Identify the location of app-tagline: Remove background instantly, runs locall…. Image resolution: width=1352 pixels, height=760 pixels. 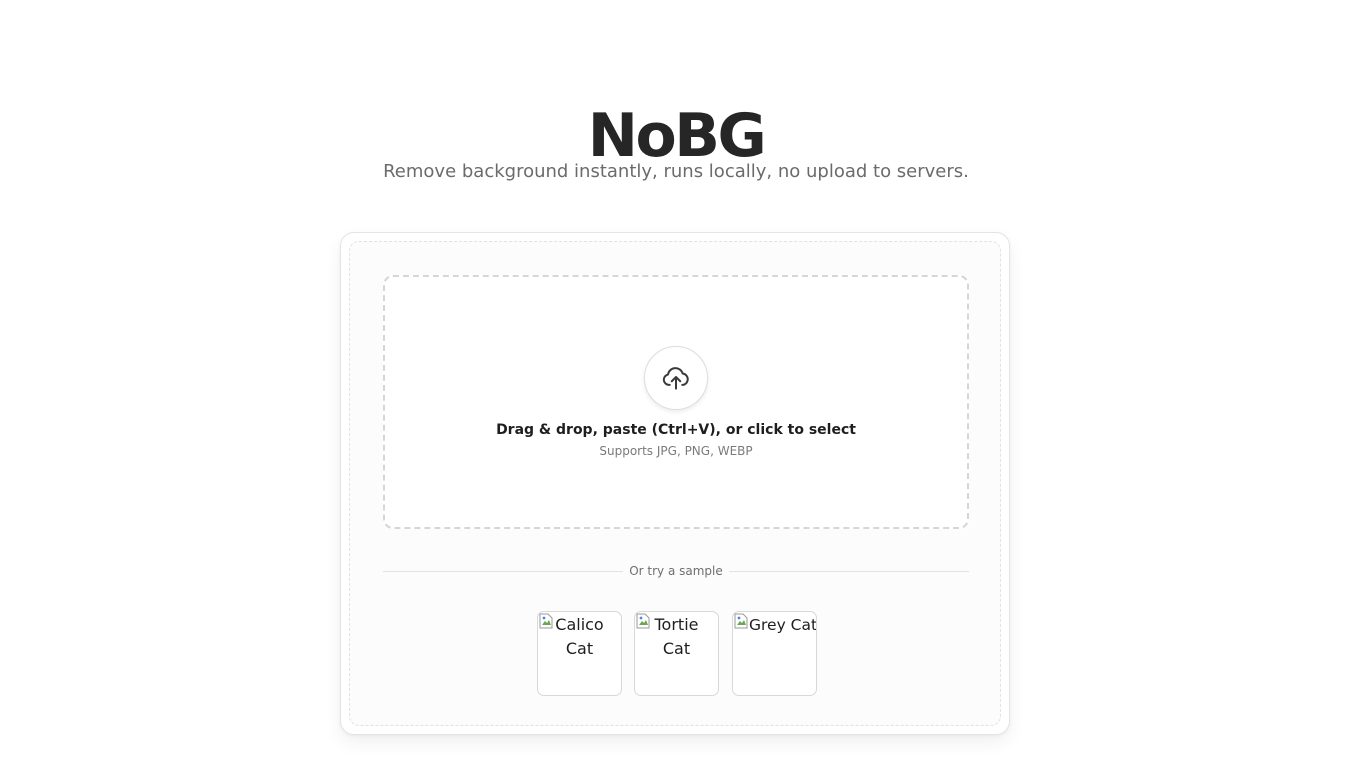
(676, 171).